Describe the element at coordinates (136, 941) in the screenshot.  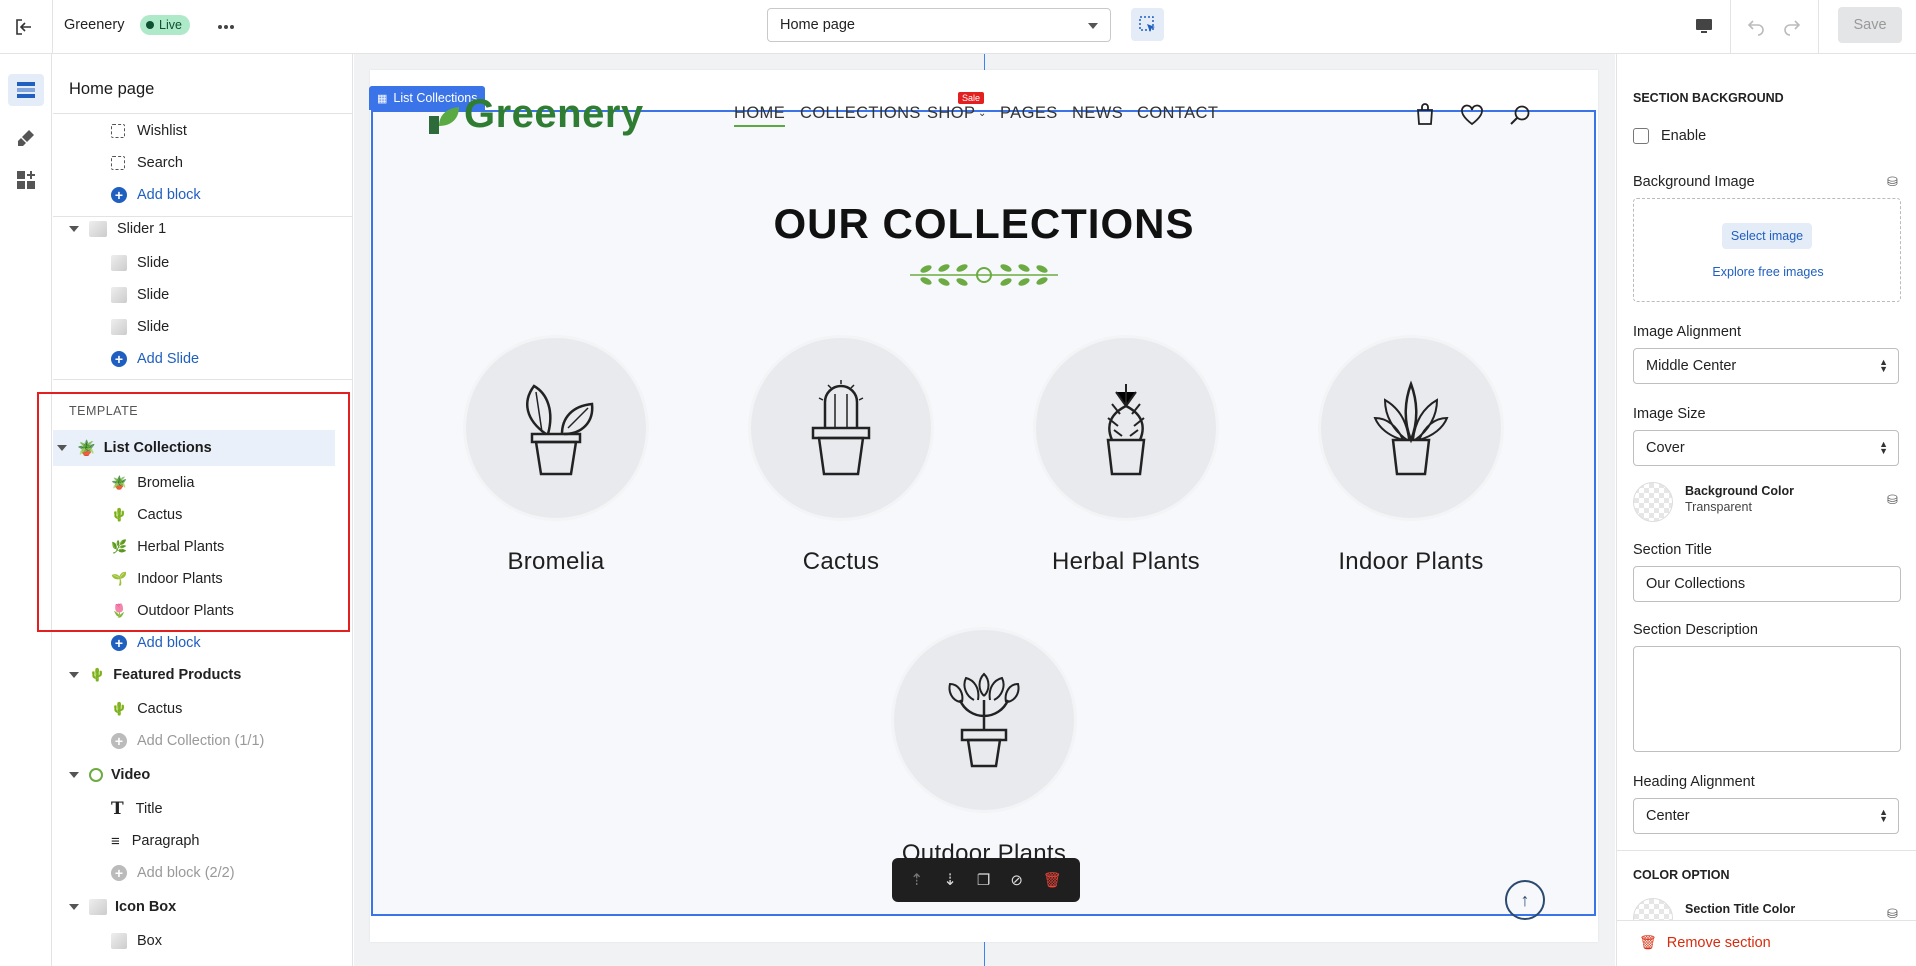
I see `tree-item-box: Box` at that location.